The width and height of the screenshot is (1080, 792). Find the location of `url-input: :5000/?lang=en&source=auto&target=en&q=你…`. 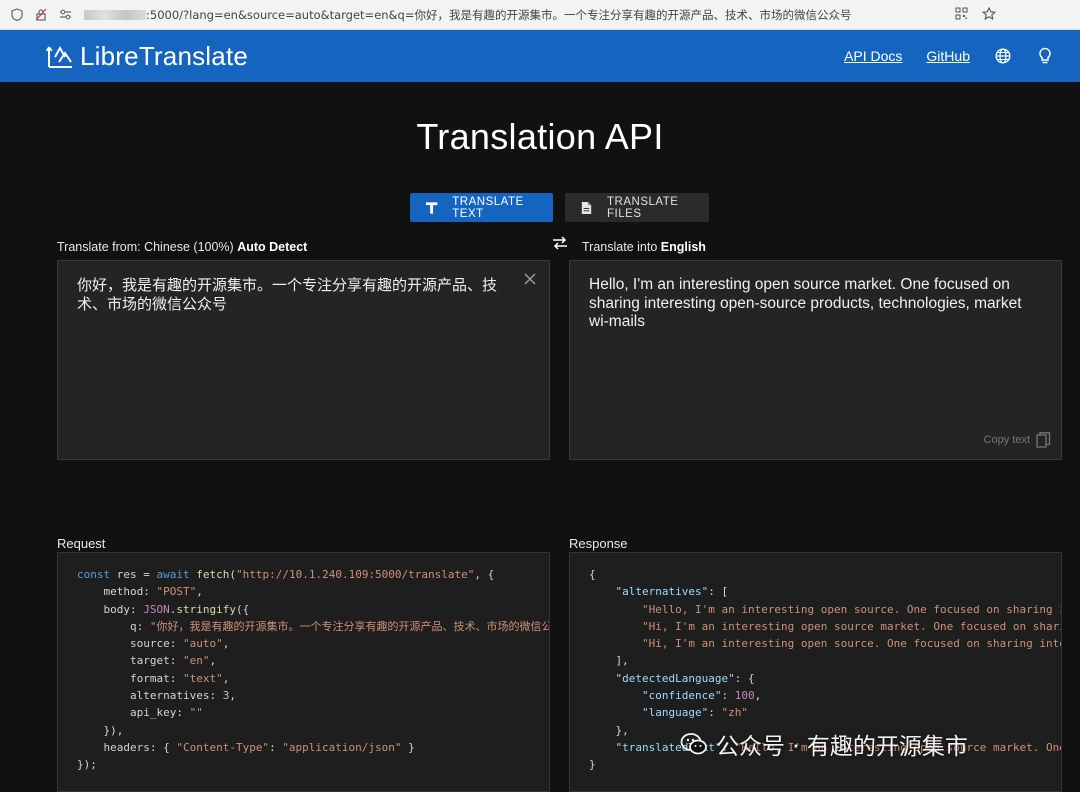

url-input: :5000/?lang=en&source=auto&target=en&q=你… is located at coordinates (519, 15).